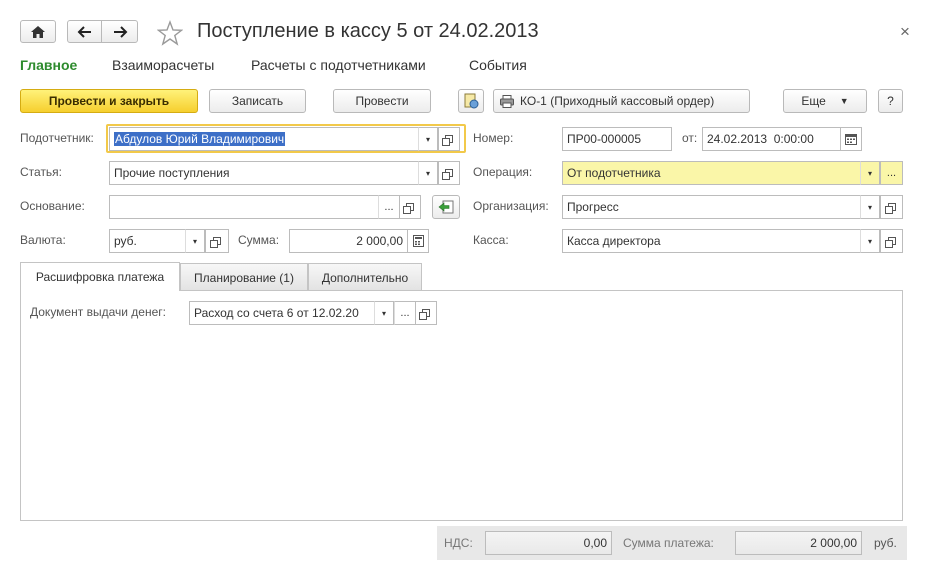 The image size is (929, 569). I want to click on date-label: от:, so click(690, 138).